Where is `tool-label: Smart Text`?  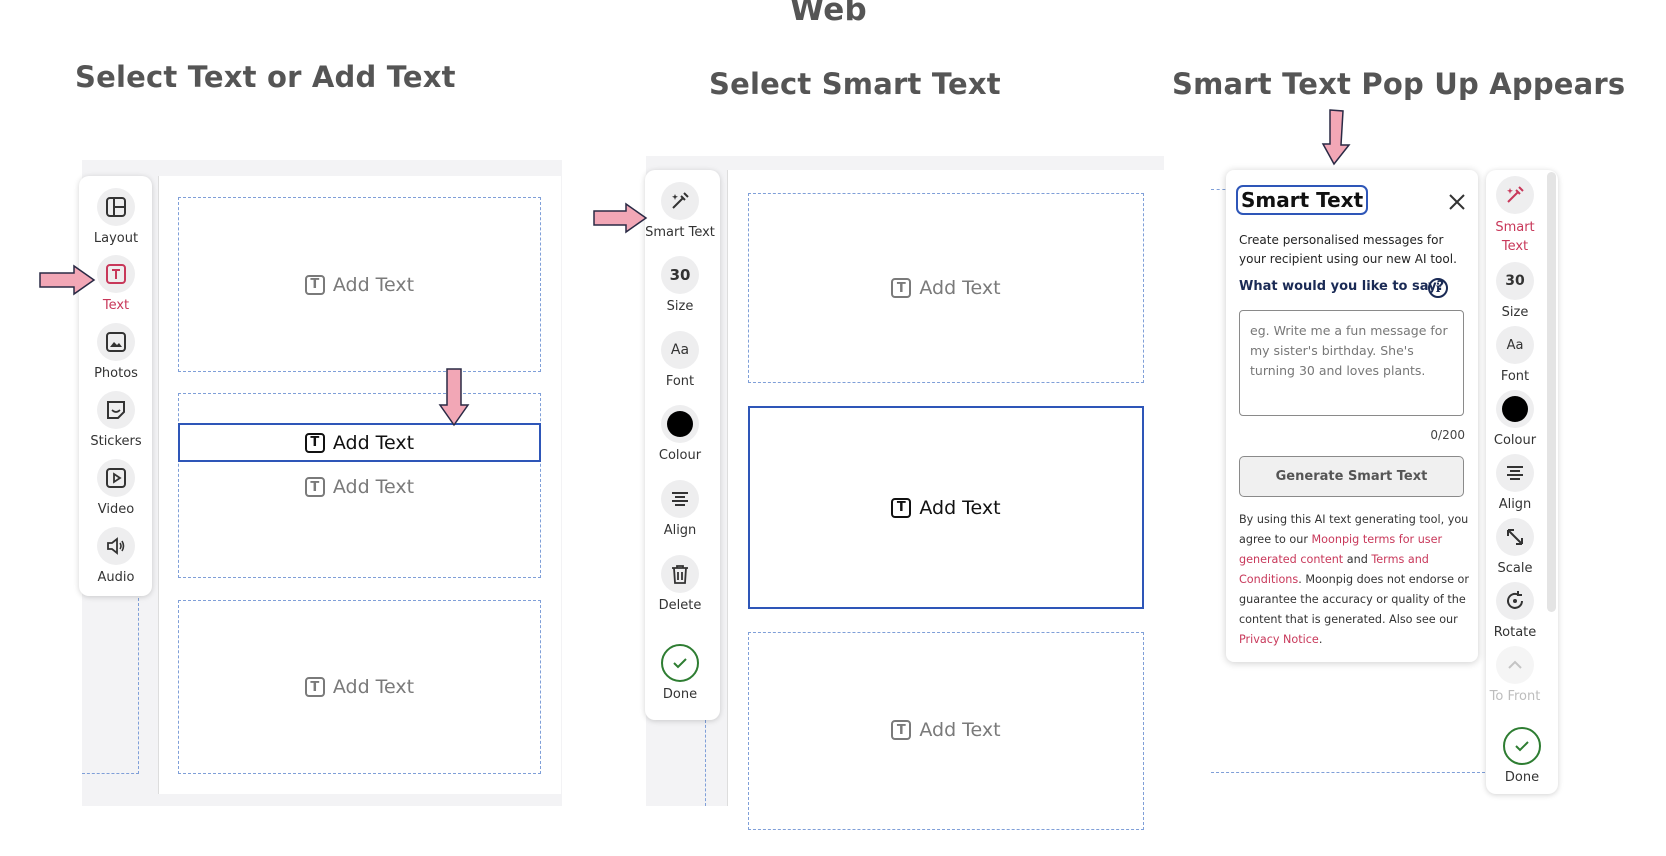
tool-label: Smart Text is located at coordinates (680, 232).